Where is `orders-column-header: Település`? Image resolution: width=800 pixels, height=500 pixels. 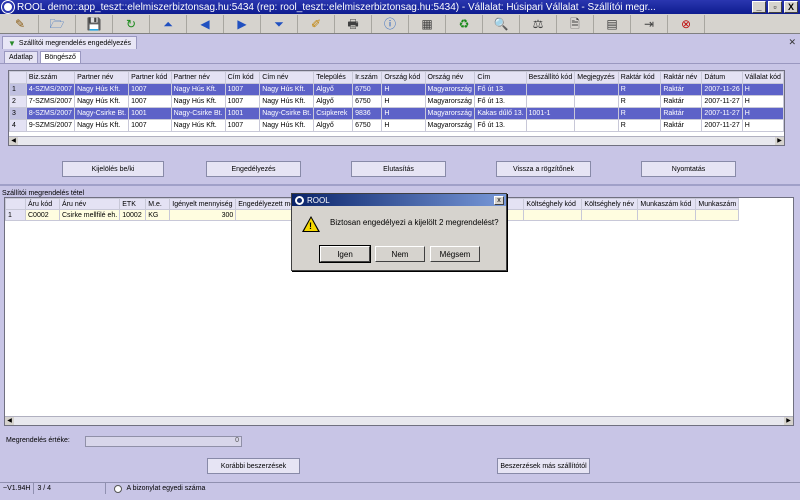 orders-column-header: Település is located at coordinates (333, 77).